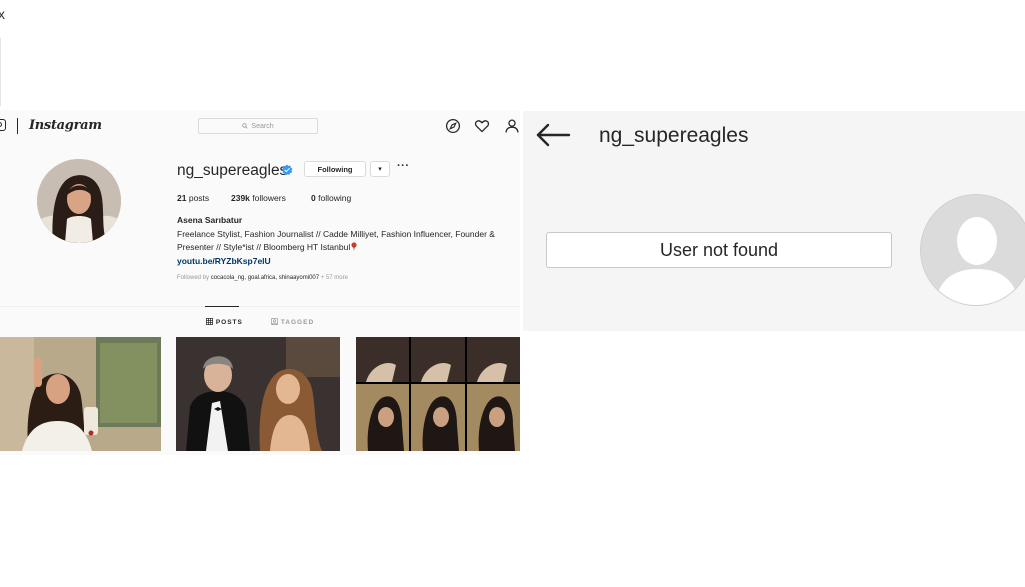 The height and width of the screenshot is (587, 1025). I want to click on avatar-placeholder-icon, so click(973, 250).